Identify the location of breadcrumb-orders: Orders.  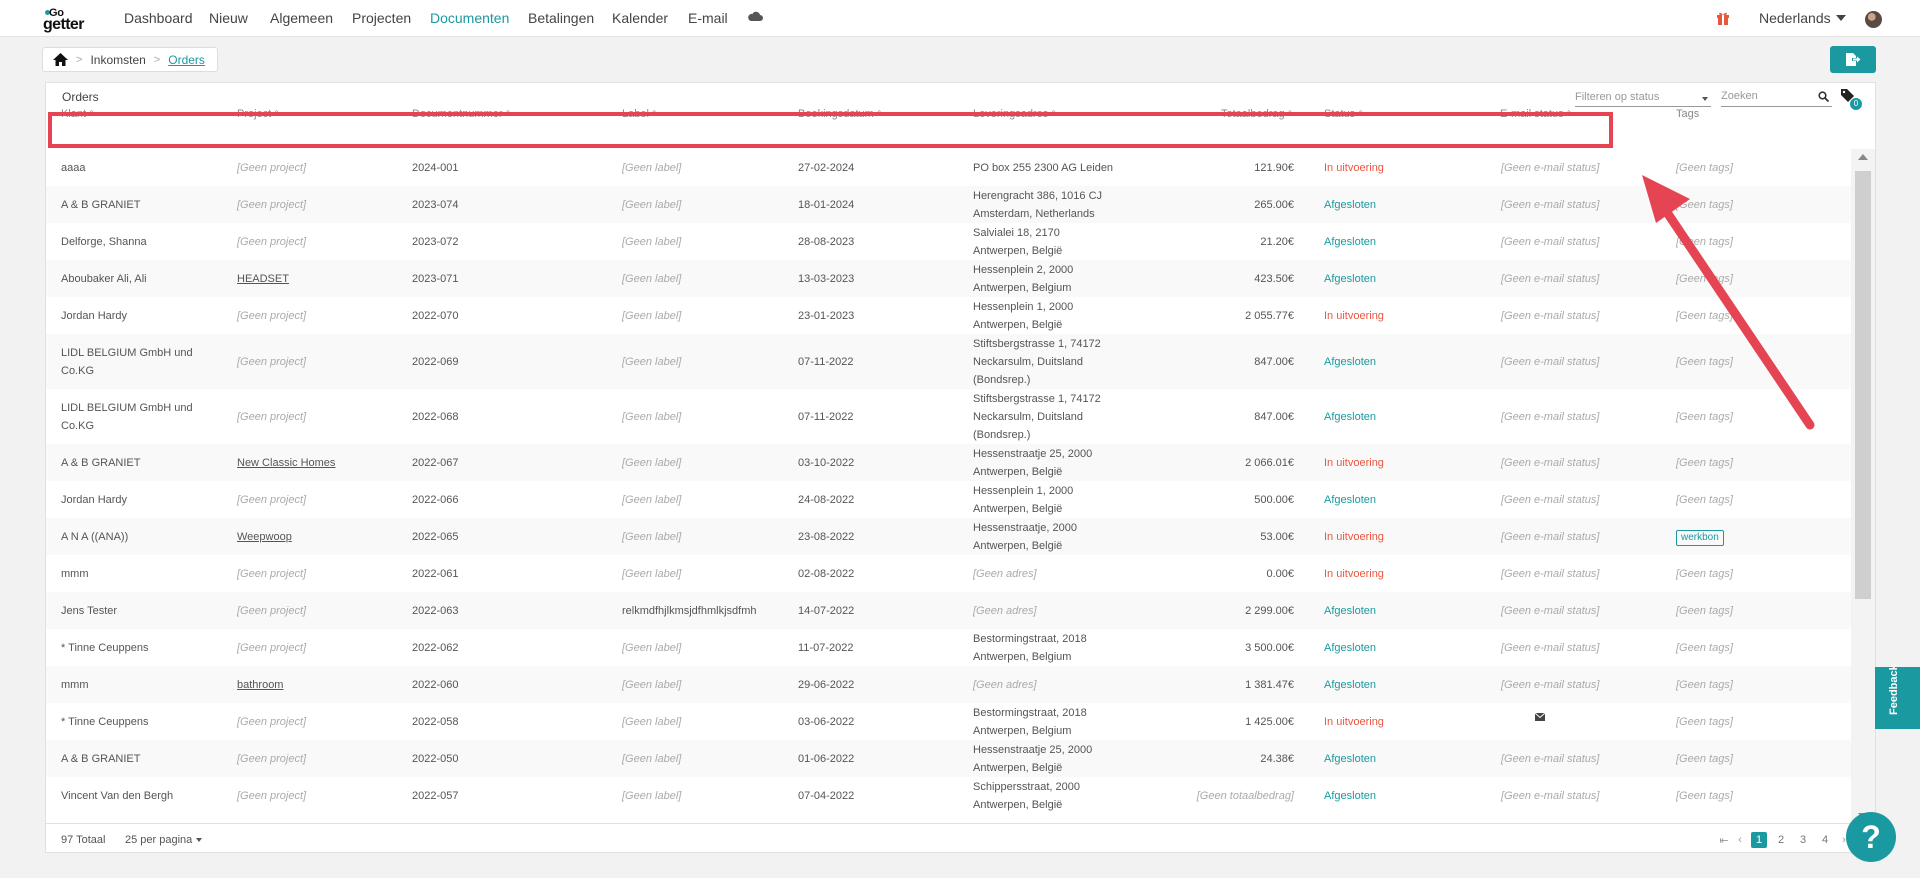
(186, 60).